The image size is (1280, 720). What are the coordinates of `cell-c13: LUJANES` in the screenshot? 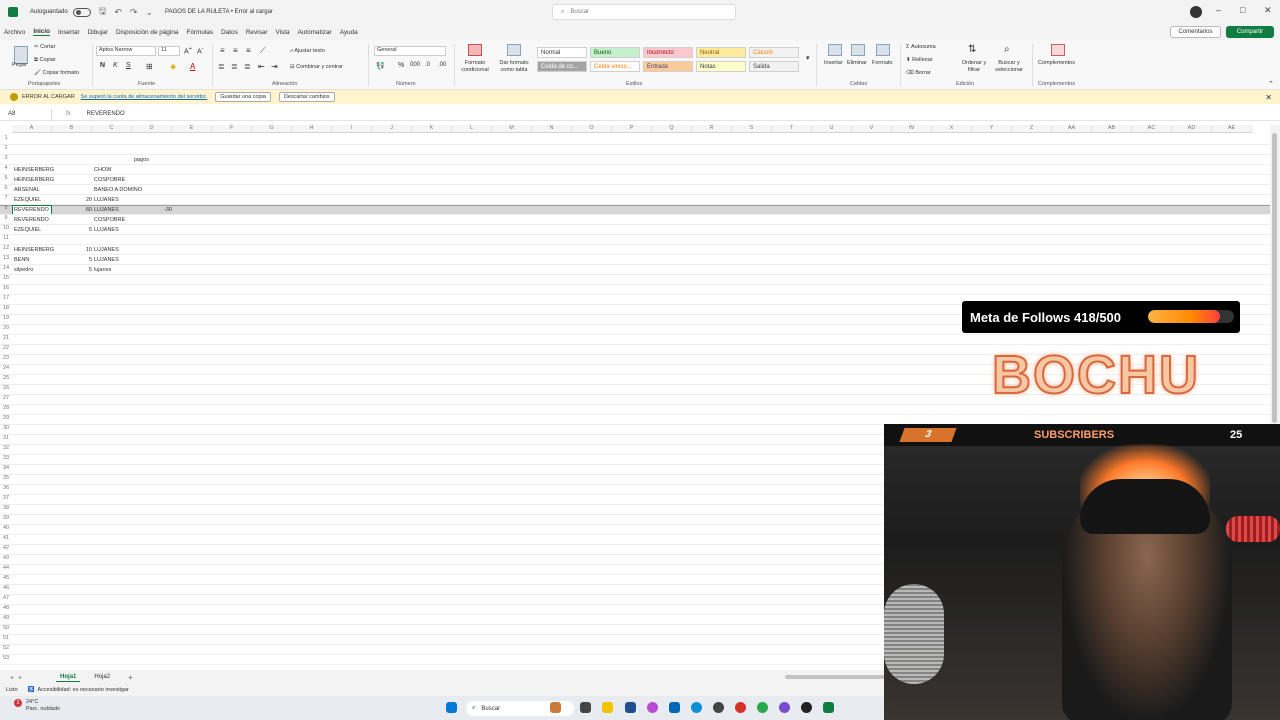 It's located at (106, 260).